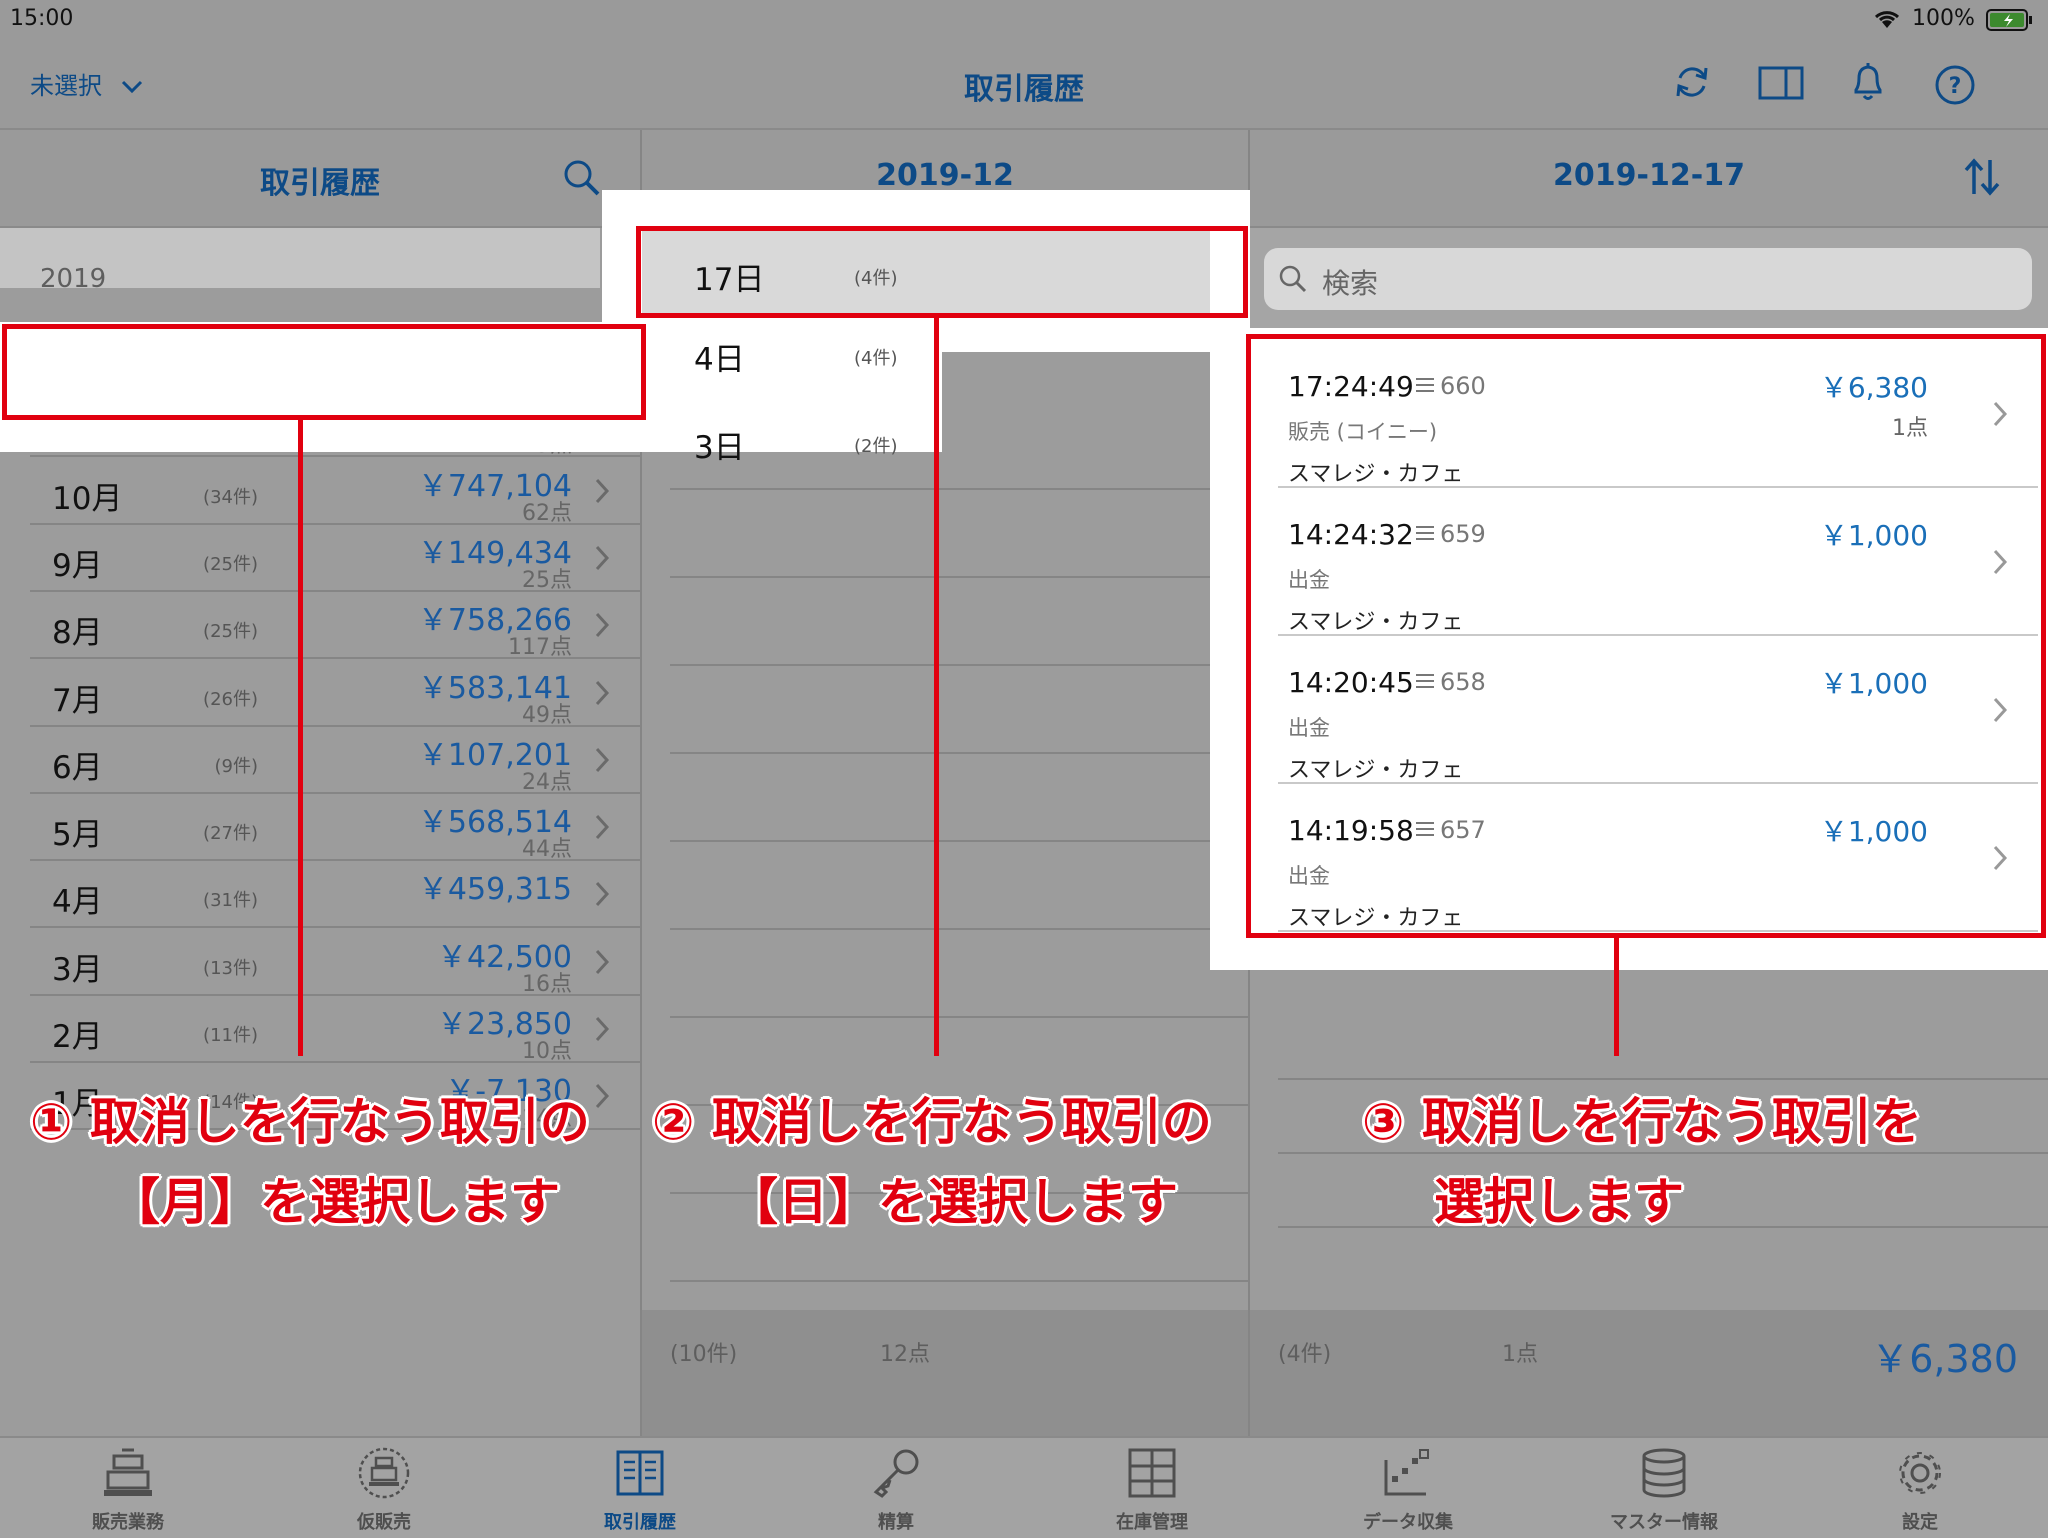 This screenshot has width=2048, height=1538. I want to click on callout-2-line-1: ② 取消しを行なう取引の, so click(932, 1122).